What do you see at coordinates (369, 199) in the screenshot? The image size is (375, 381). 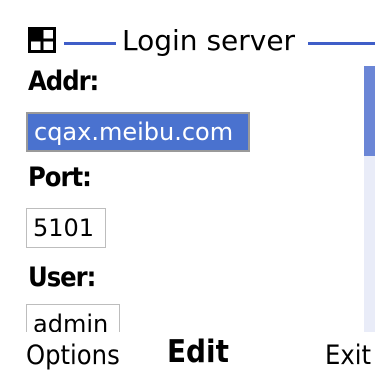 I see `vertical-scrollbar` at bounding box center [369, 199].